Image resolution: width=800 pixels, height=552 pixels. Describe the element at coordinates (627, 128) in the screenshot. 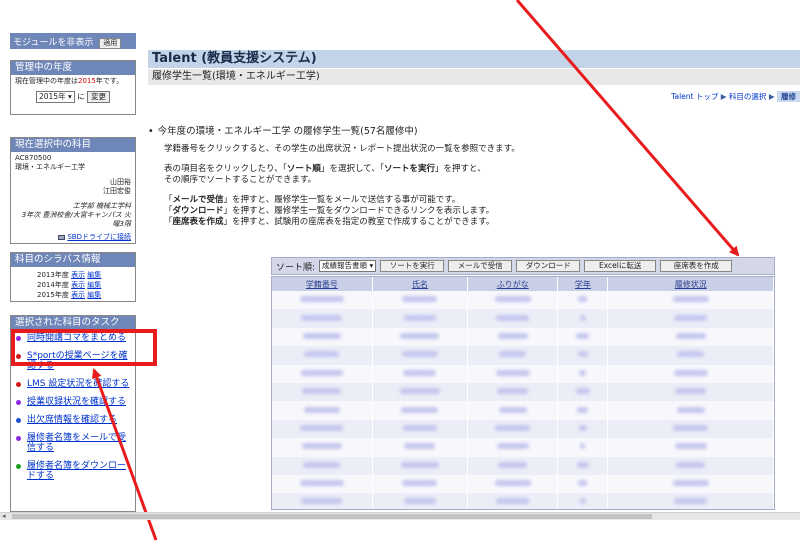

I see `annotation-arrow-to-seating-button` at that location.